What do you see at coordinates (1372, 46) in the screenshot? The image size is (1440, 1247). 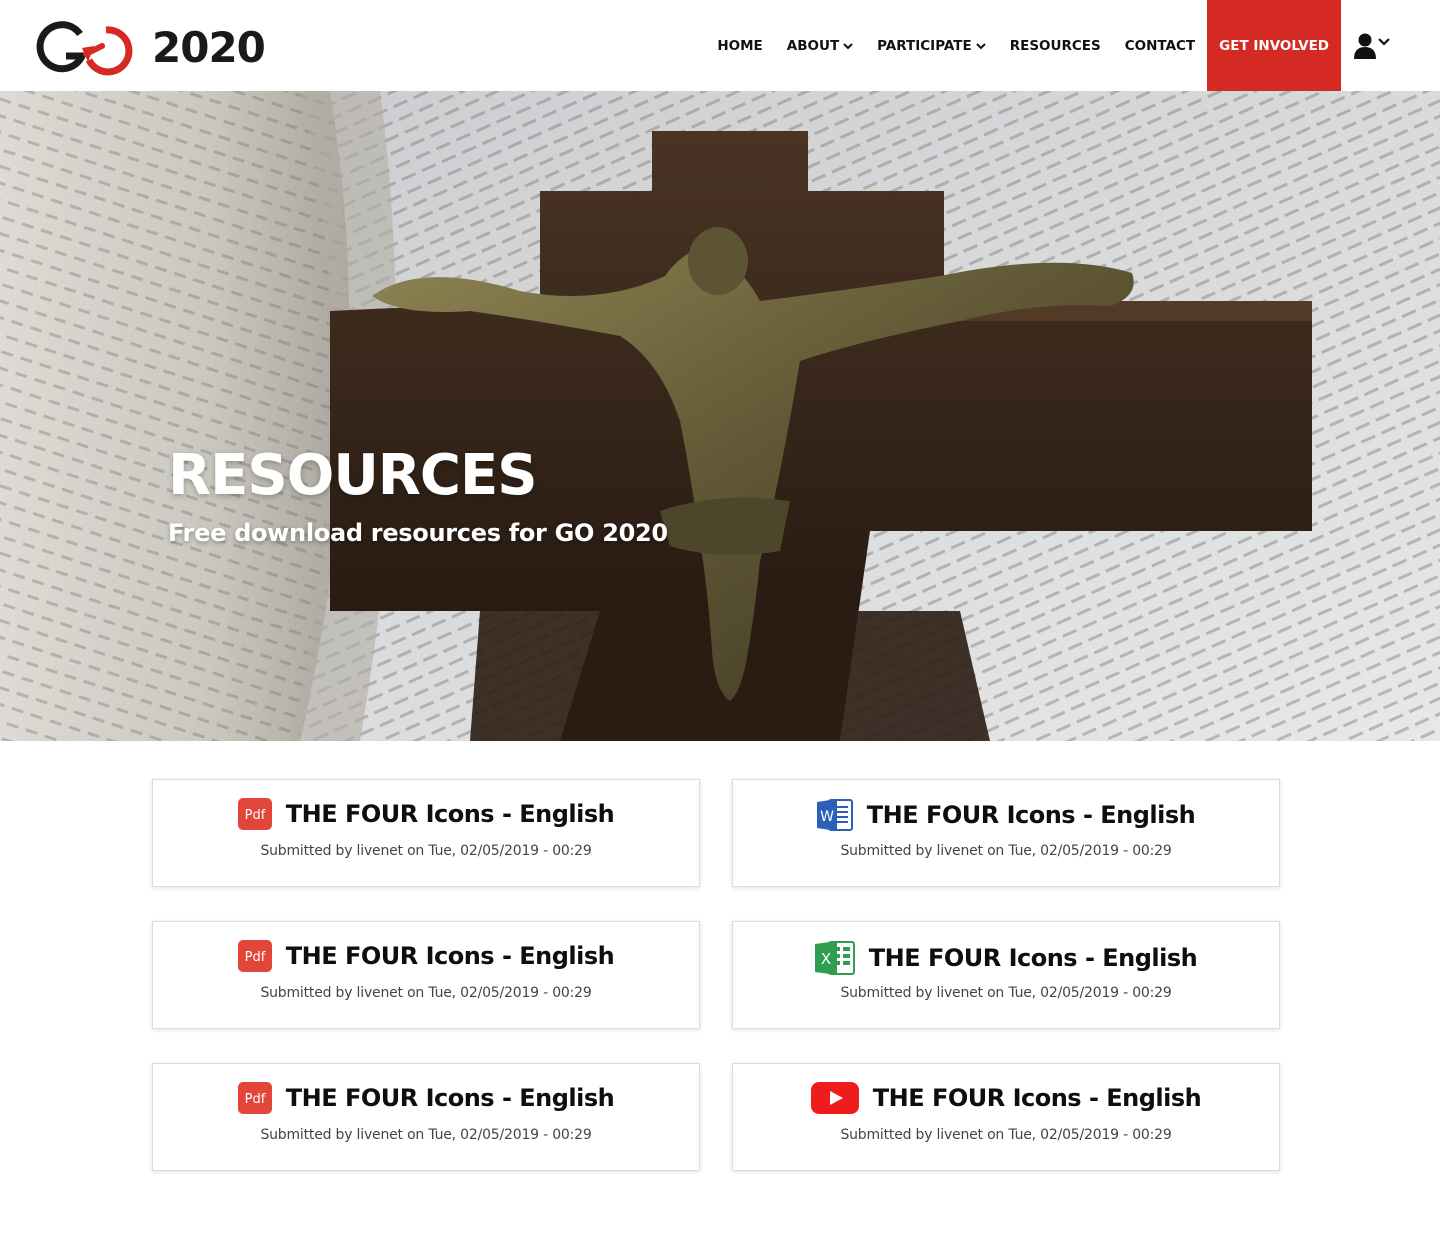 I see `user-icon` at bounding box center [1372, 46].